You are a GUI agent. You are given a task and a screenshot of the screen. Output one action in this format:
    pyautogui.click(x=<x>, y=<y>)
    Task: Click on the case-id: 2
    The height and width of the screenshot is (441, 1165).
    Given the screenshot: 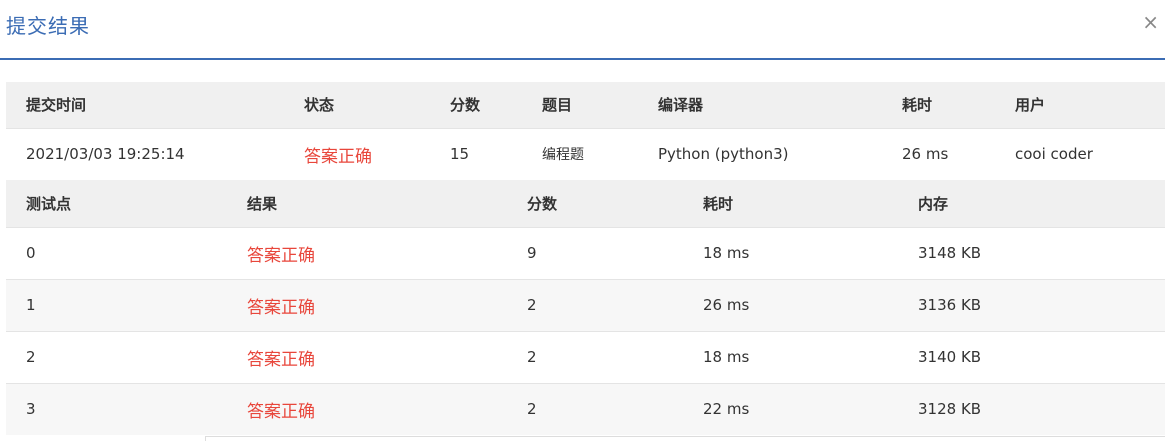 What is the action you would take?
    pyautogui.click(x=31, y=357)
    